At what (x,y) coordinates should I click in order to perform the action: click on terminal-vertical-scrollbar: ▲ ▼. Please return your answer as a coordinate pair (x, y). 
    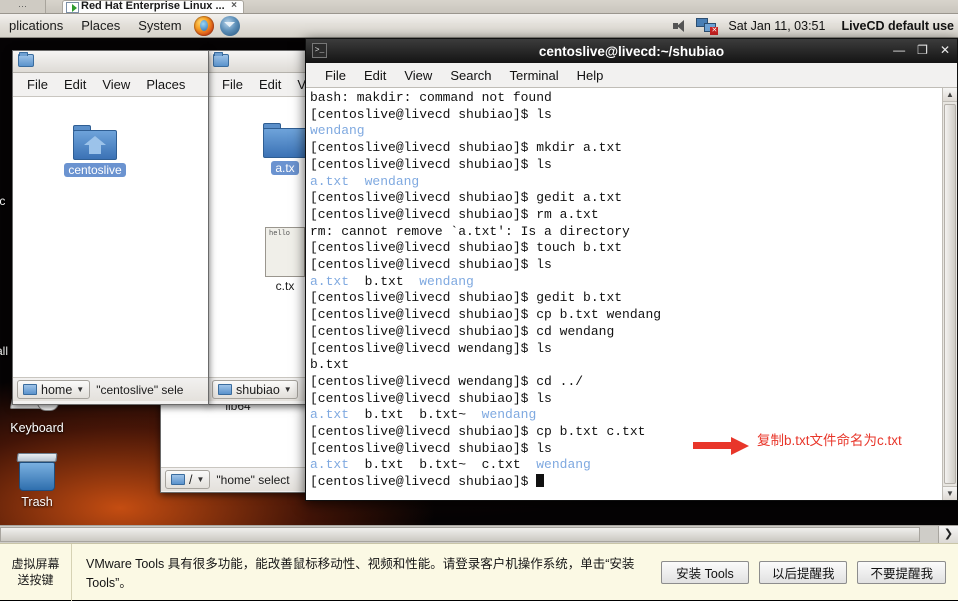
    Looking at the image, I should click on (949, 294).